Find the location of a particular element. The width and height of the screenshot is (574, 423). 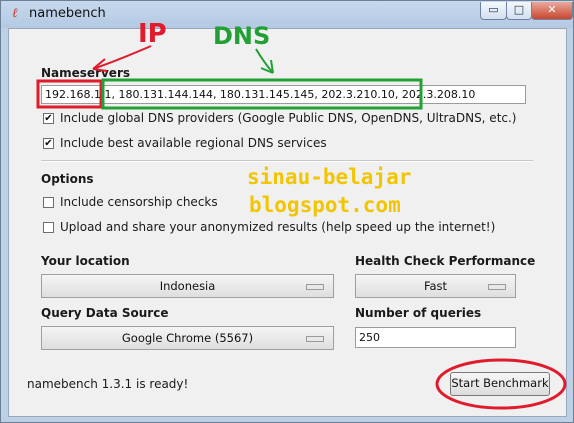

dns-annotation-label: DNS is located at coordinates (242, 36).